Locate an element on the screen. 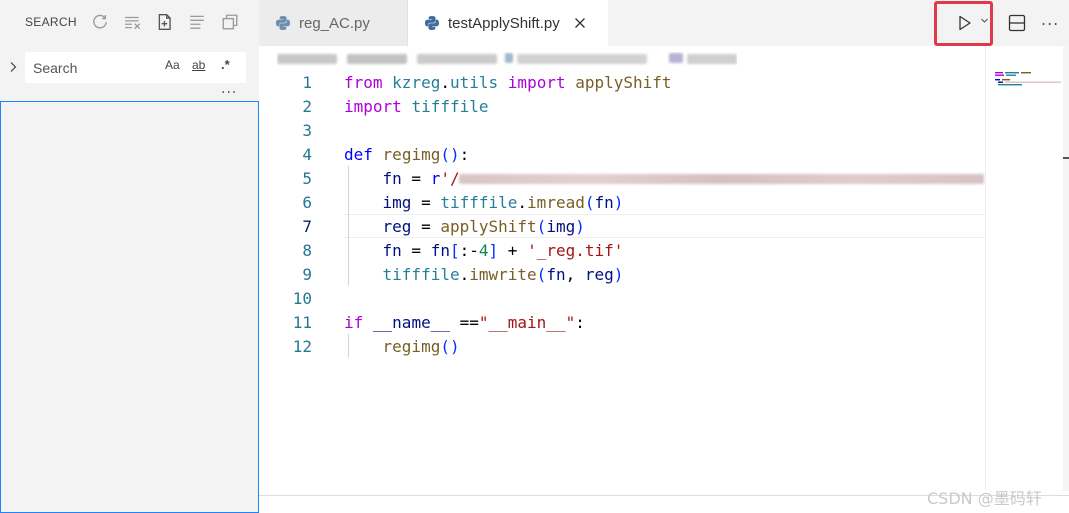  minimap-preview is located at coordinates (1028, 79).